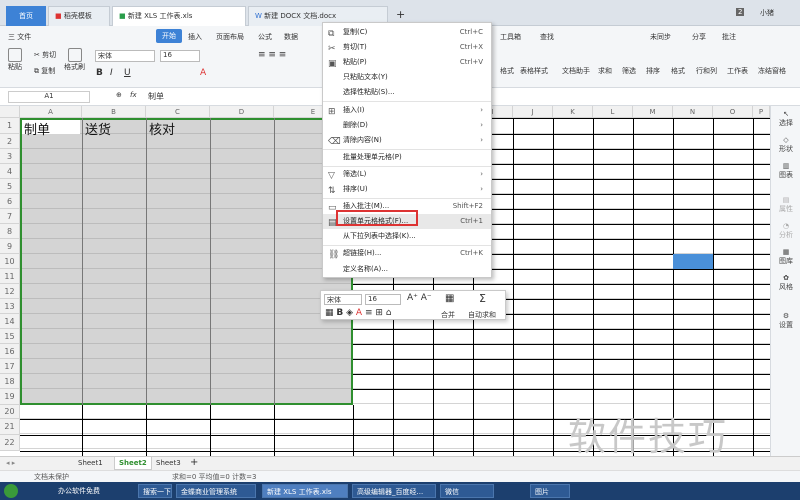  I want to click on ribbon-rows-cols: 行和列, so click(706, 71).